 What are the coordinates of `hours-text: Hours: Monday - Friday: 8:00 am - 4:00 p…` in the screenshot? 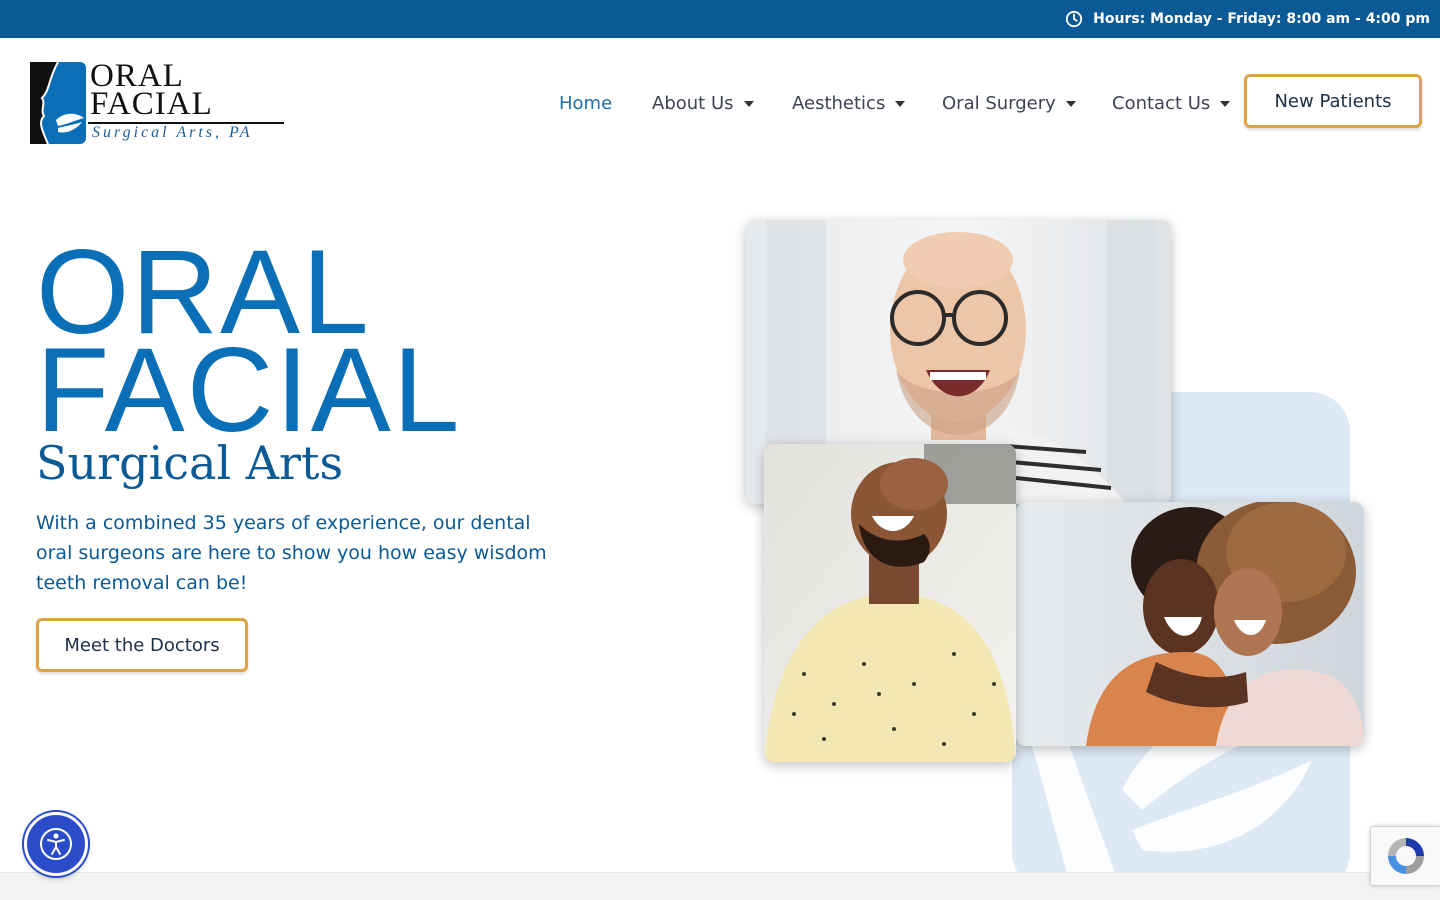 It's located at (1261, 19).